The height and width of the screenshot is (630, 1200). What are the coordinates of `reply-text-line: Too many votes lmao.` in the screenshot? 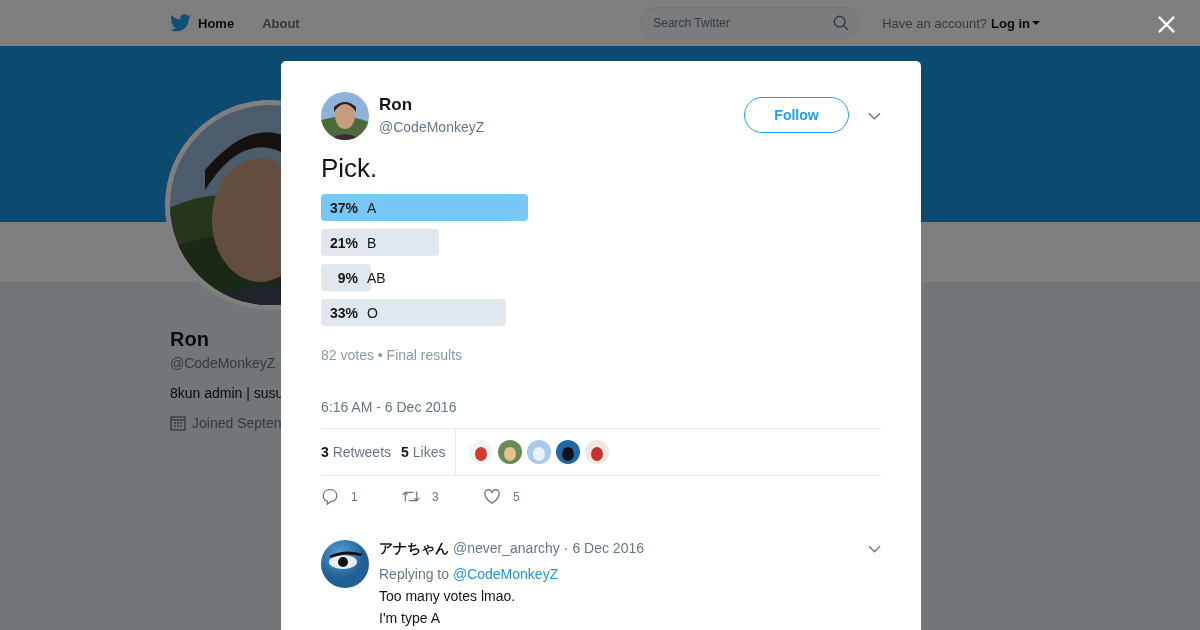 It's located at (448, 596).